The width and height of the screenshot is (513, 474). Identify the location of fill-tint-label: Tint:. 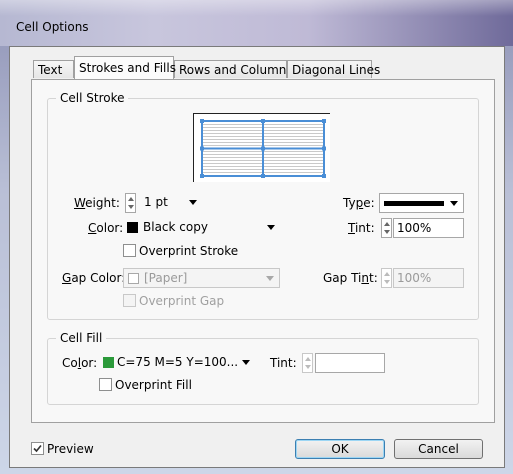
(283, 363).